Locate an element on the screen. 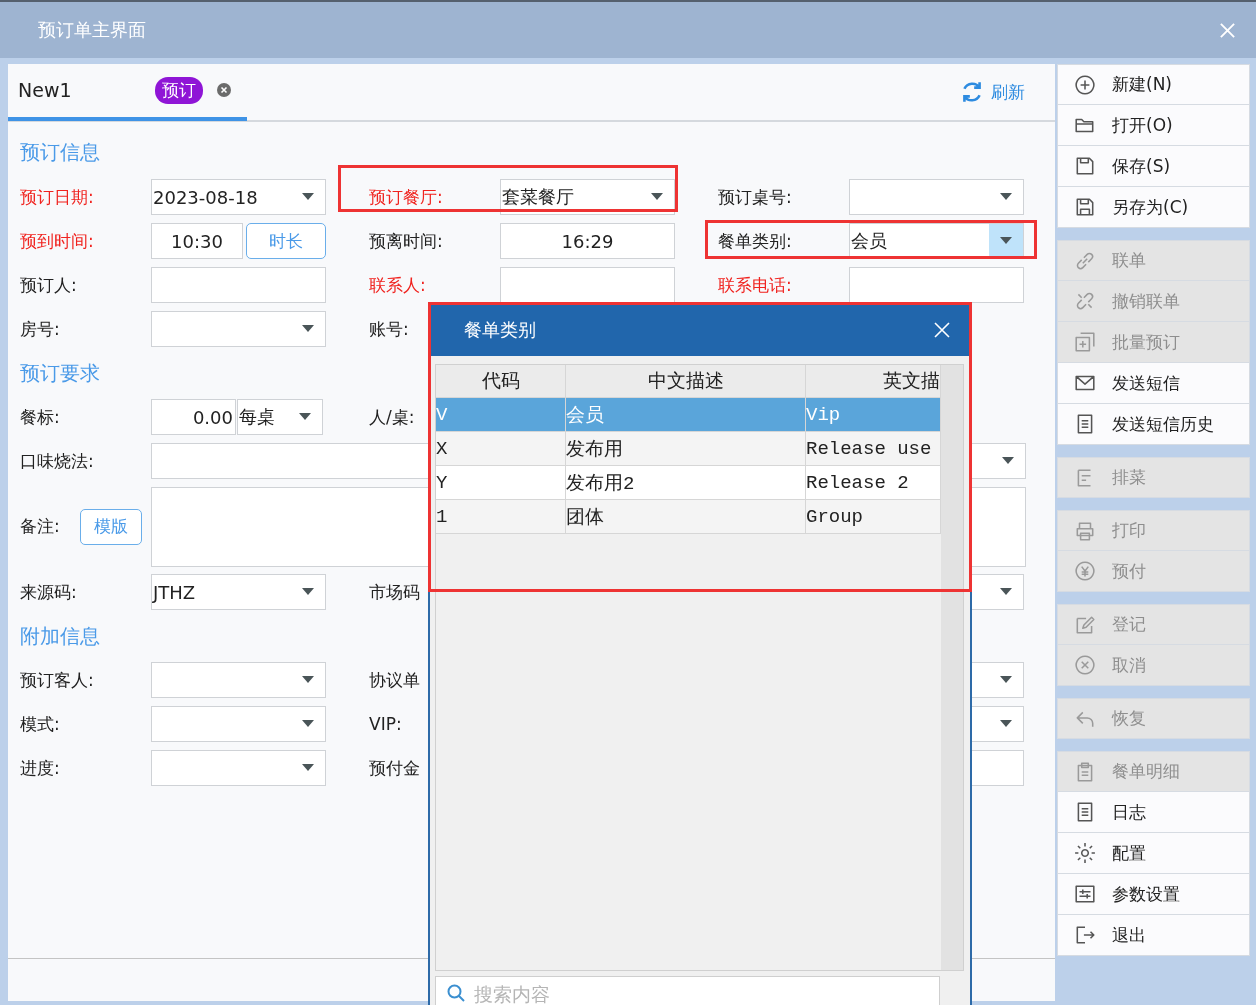 The height and width of the screenshot is (1005, 1256). section-heading: 预订信息 is located at coordinates (60, 152).